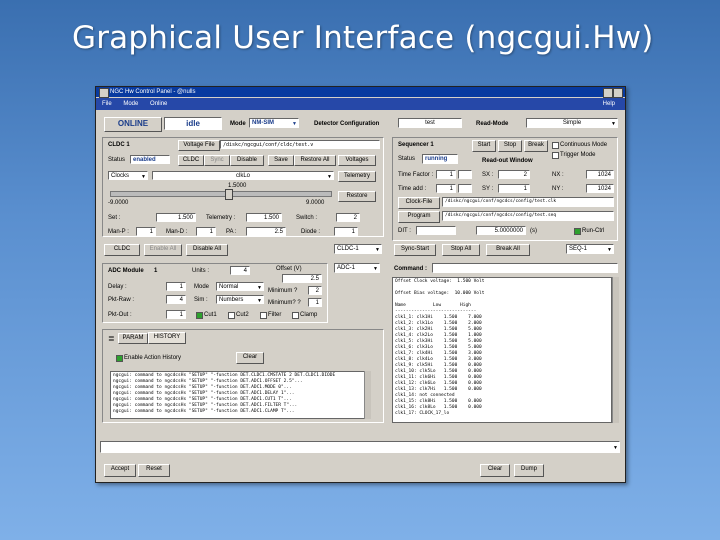 This screenshot has height=540, width=720. Describe the element at coordinates (176, 314) in the screenshot. I see `pktout-field: 1` at that location.